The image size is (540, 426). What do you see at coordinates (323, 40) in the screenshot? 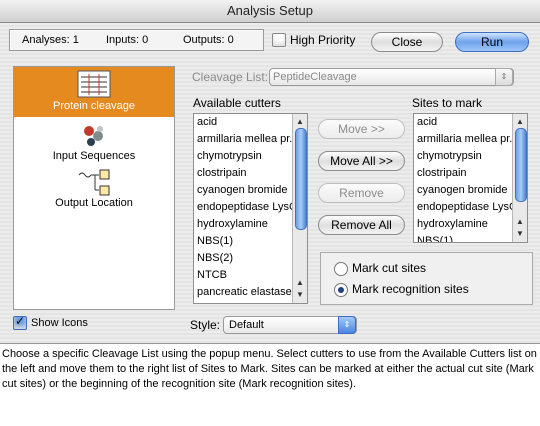
I see `high-priority-label: High Priority` at bounding box center [323, 40].